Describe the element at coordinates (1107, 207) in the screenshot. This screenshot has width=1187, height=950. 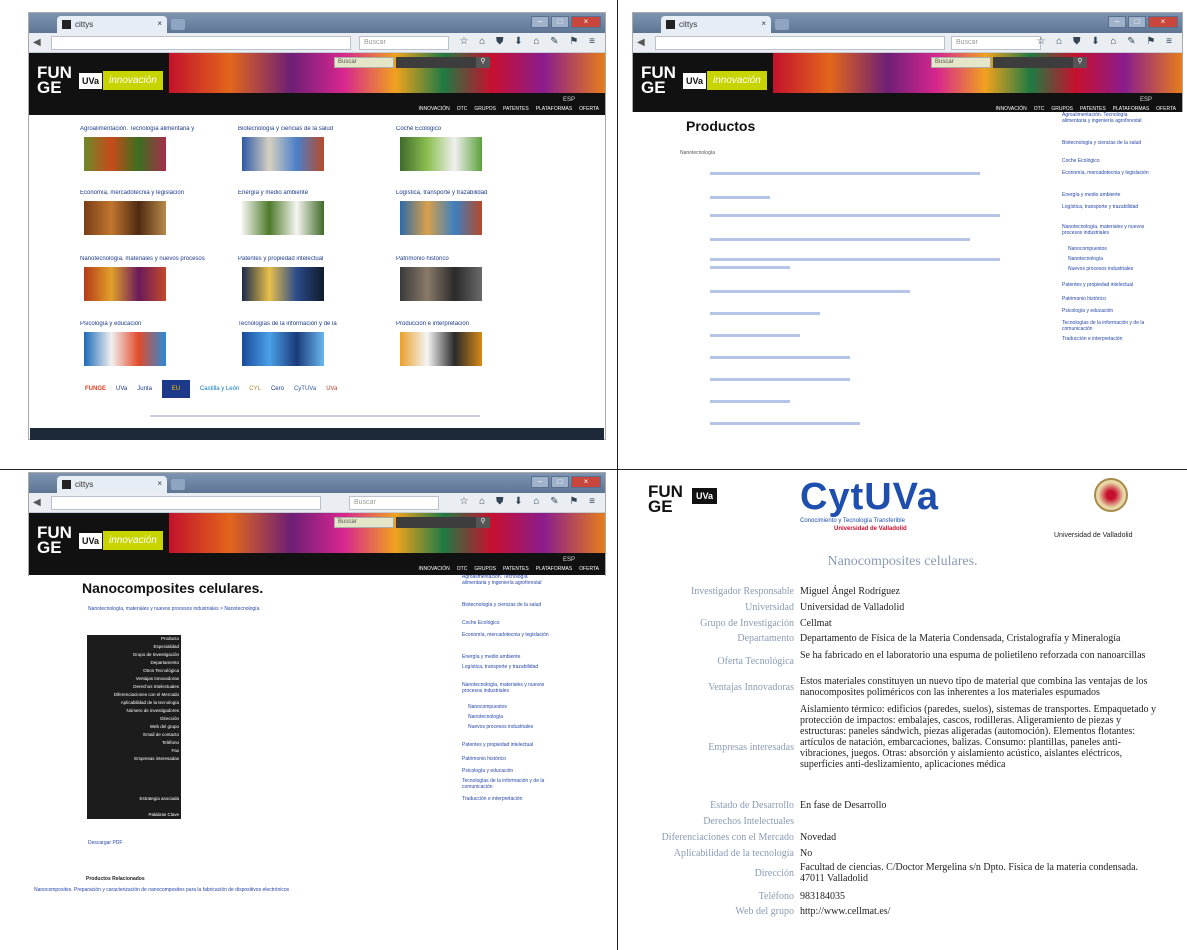
I see `sidebar-item: Logística, transporte y trazabilidad` at that location.